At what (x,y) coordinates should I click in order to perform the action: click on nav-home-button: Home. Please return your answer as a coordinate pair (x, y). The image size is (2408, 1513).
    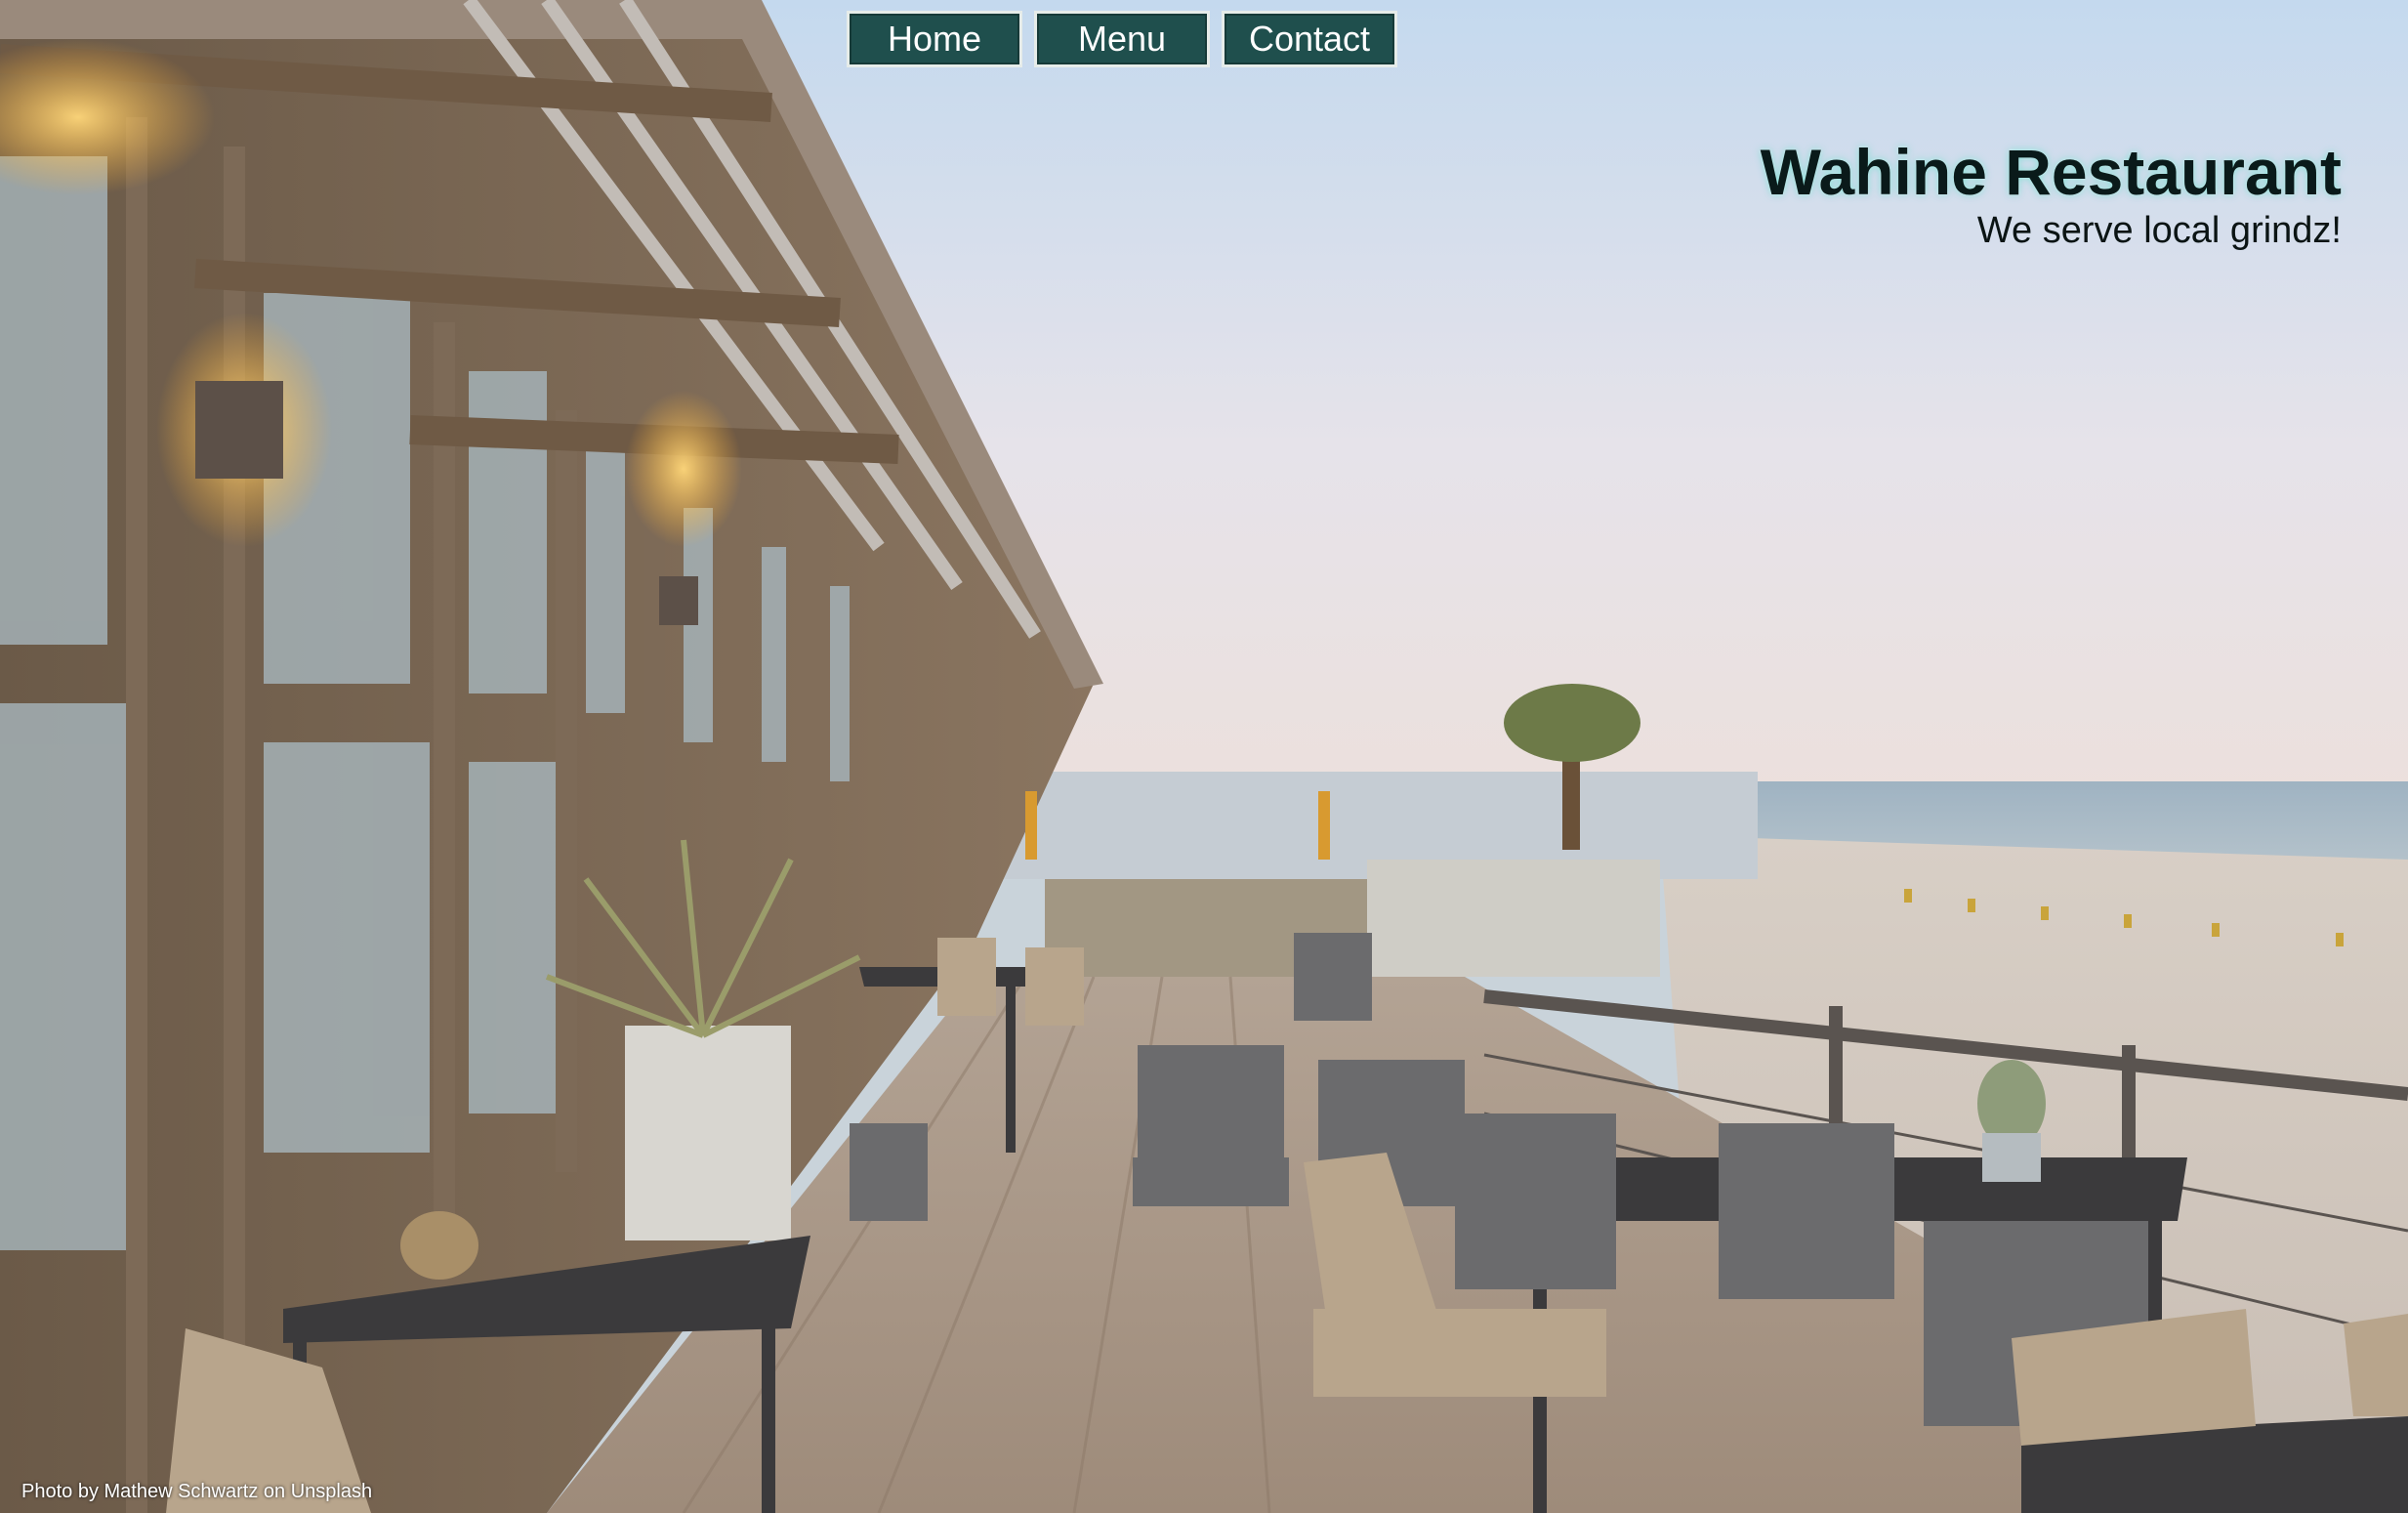
    Looking at the image, I should click on (934, 39).